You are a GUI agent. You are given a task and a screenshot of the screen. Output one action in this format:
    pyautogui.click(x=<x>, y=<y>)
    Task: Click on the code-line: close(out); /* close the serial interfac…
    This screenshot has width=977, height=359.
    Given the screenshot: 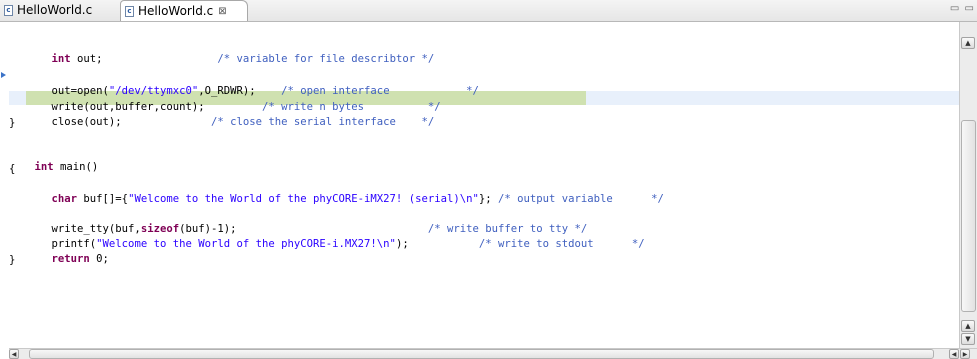 What is the action you would take?
    pyautogui.click(x=243, y=122)
    